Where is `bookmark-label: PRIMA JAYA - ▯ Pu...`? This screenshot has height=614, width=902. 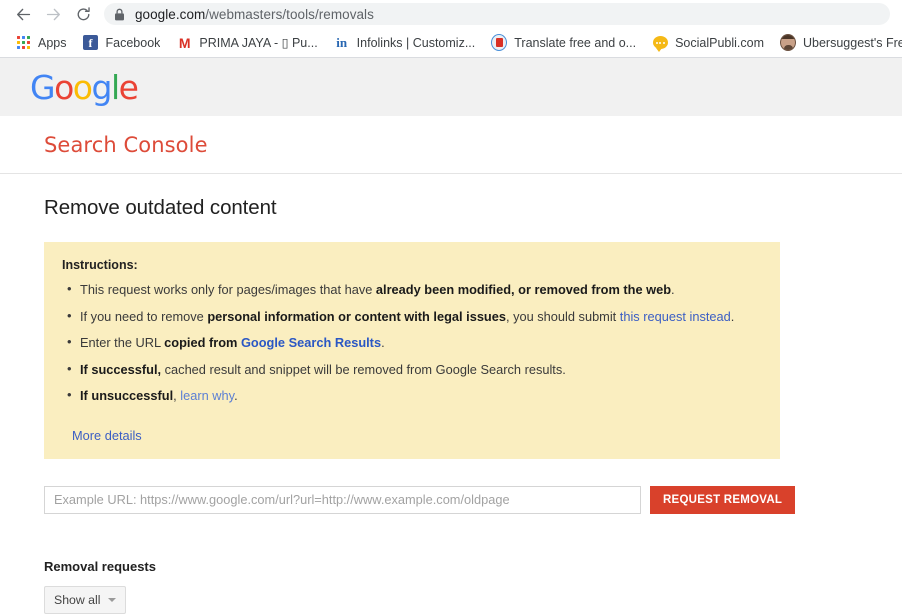 bookmark-label: PRIMA JAYA - ▯ Pu... is located at coordinates (258, 43).